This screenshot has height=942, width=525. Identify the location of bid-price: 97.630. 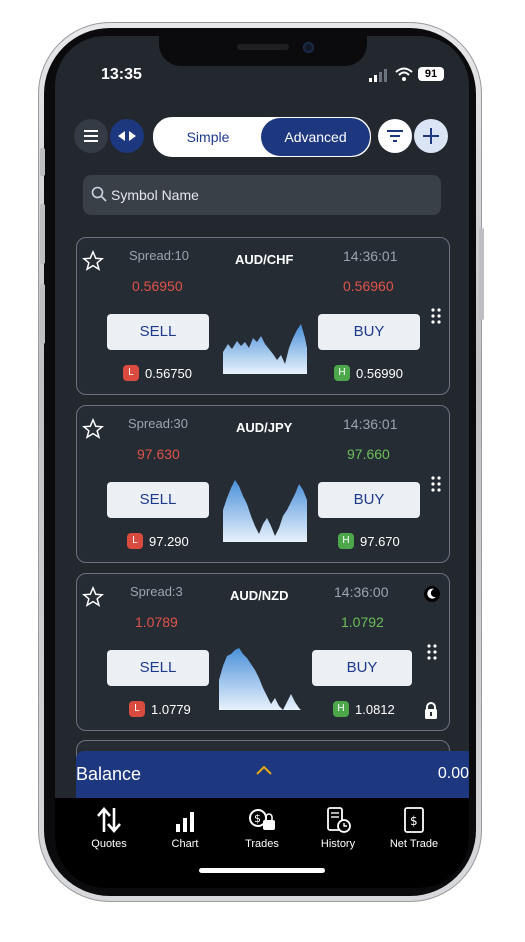
(158, 454).